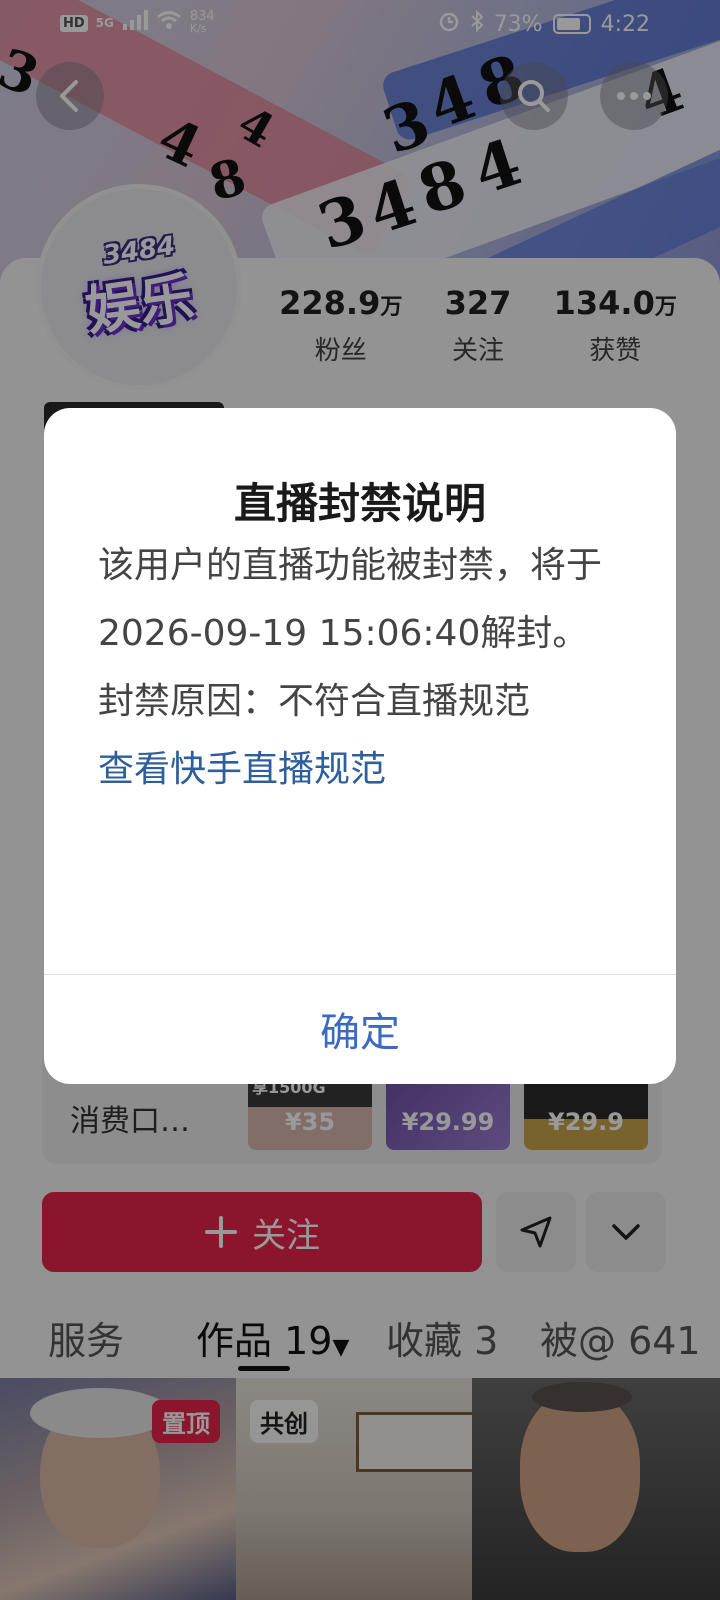 The height and width of the screenshot is (1600, 720). What do you see at coordinates (314, 701) in the screenshot?
I see `ban-reason: 封禁原因：不符合直播规范` at bounding box center [314, 701].